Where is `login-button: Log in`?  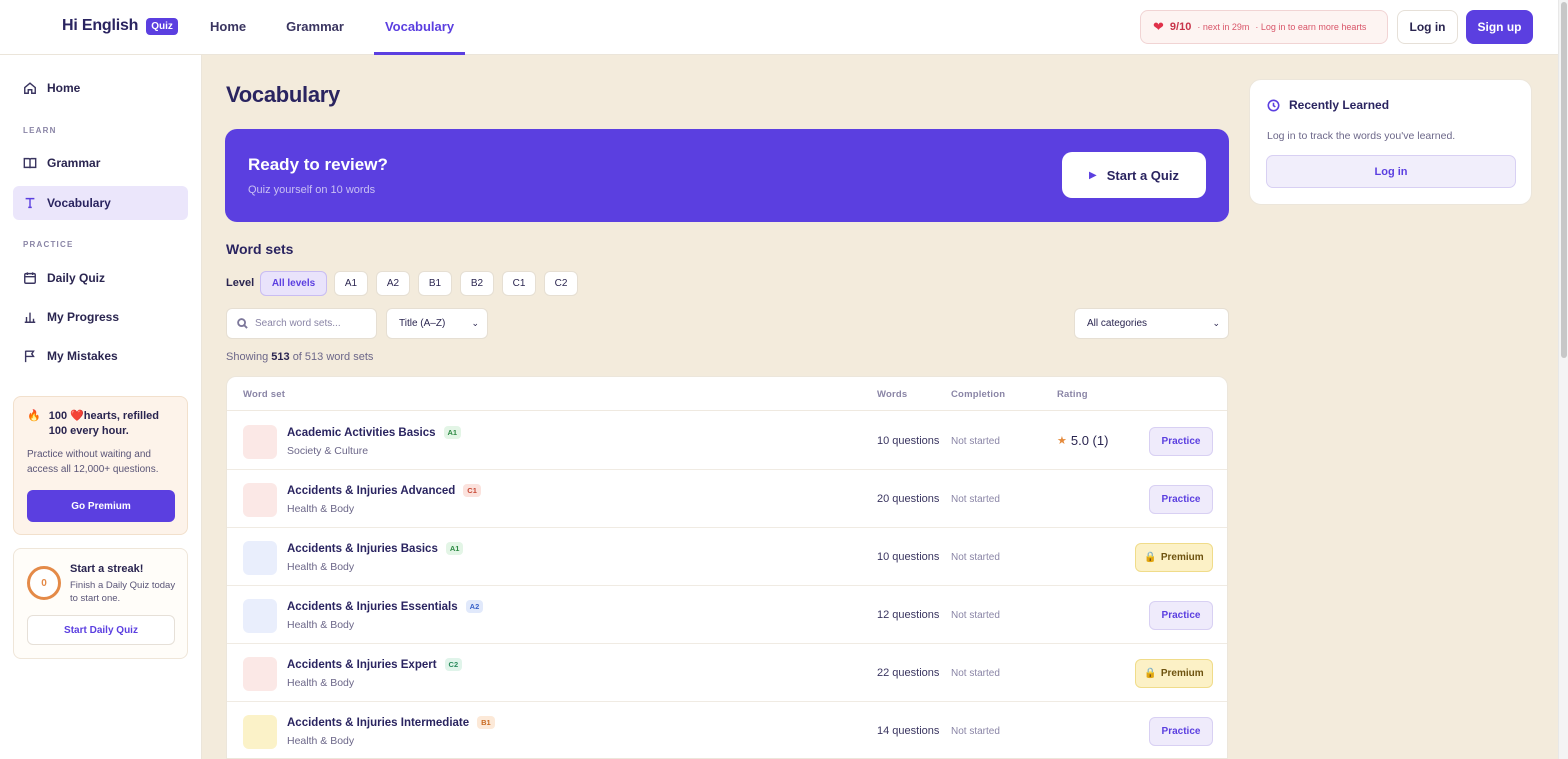
login-button: Log in is located at coordinates (1427, 27).